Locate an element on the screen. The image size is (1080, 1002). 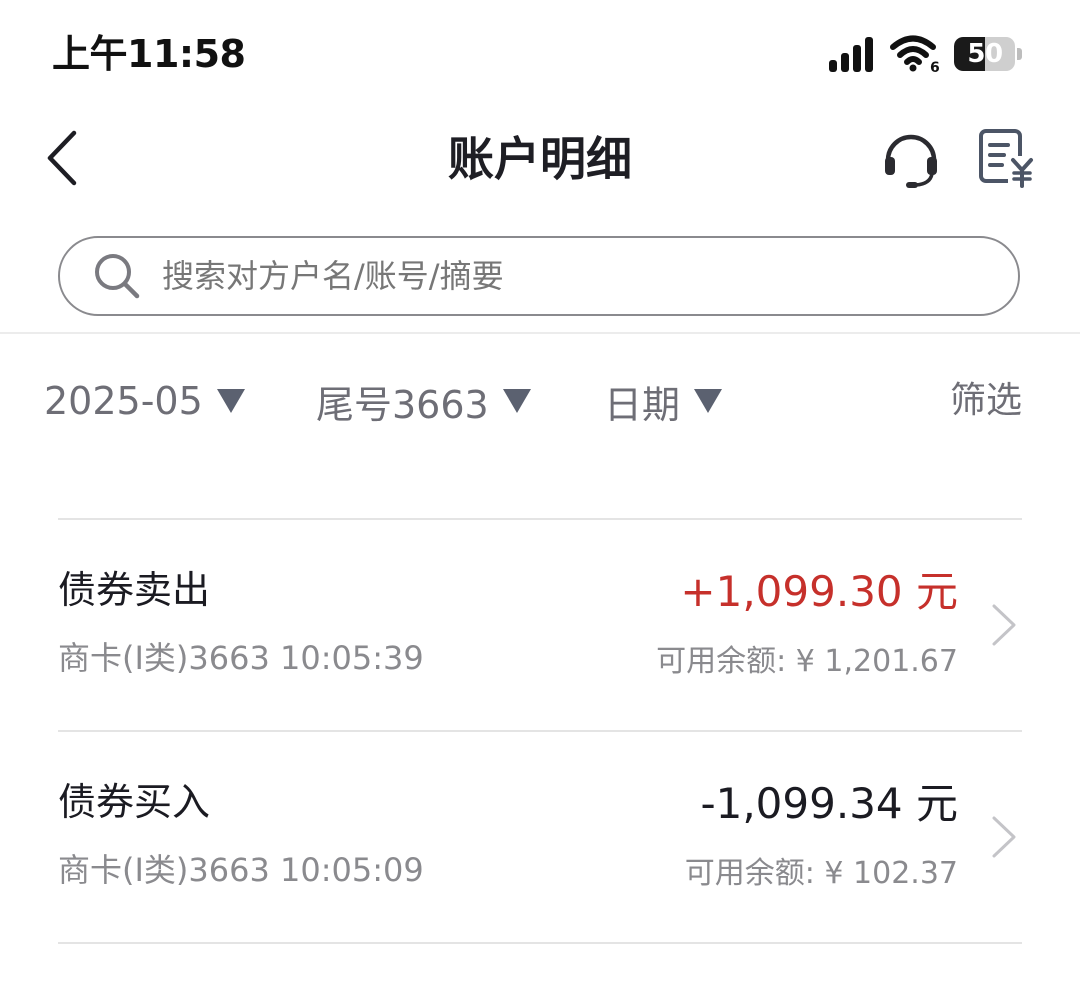
status-time: 上午11:58 is located at coordinates (149, 54).